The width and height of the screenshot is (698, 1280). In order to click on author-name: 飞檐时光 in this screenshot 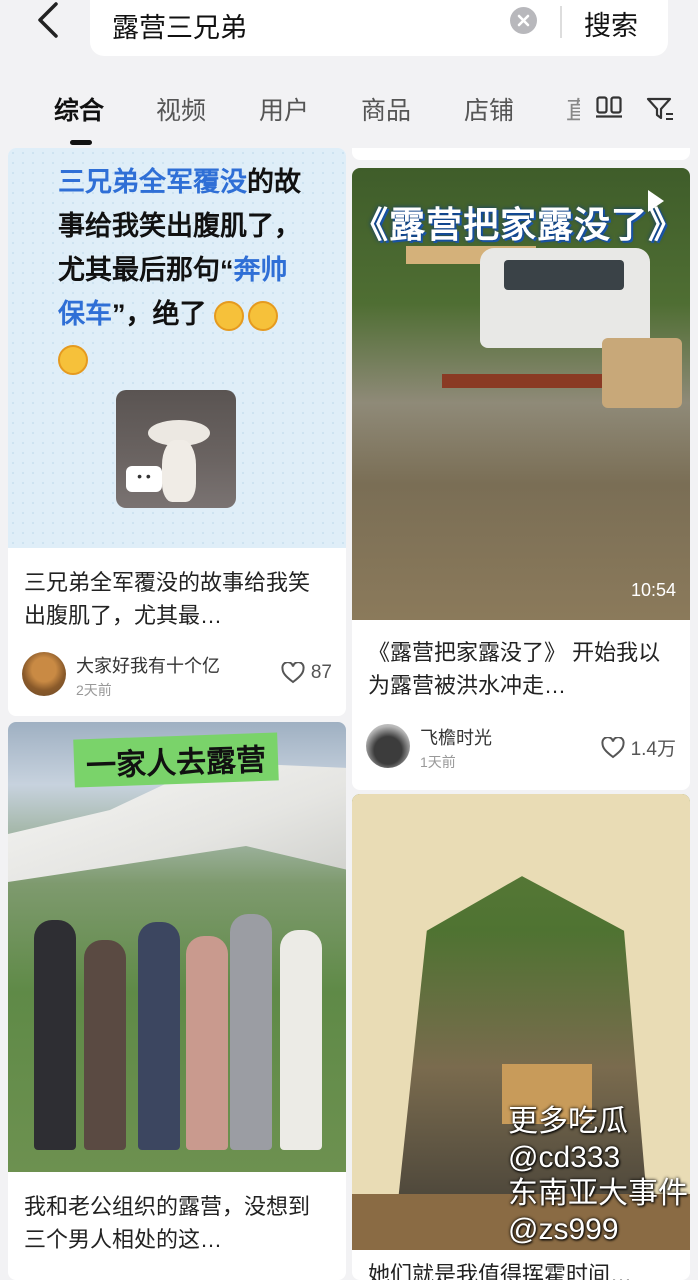, I will do `click(456, 737)`.